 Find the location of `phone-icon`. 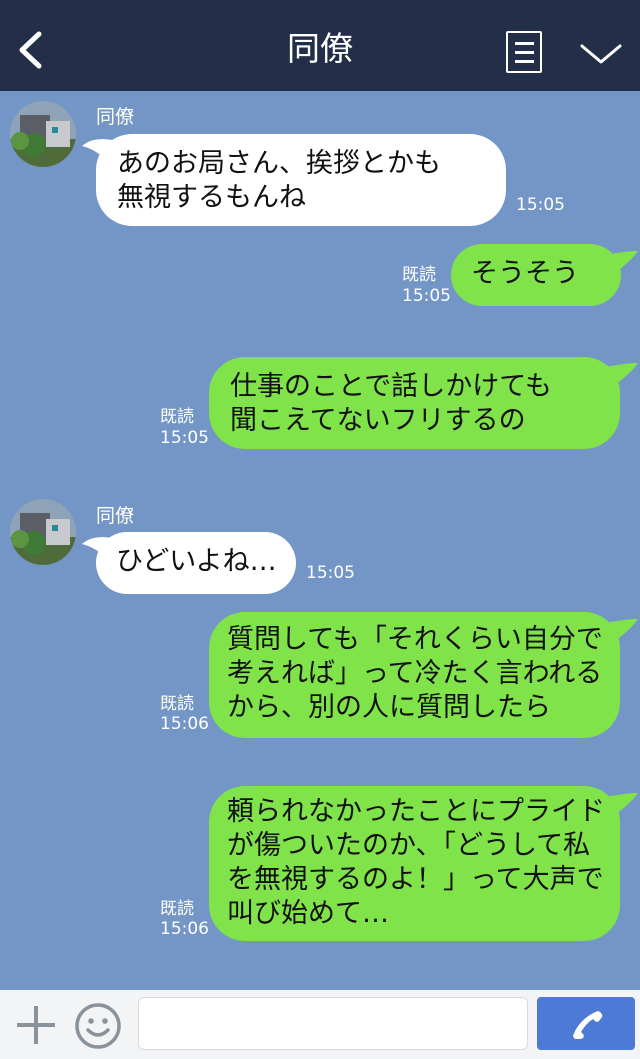

phone-icon is located at coordinates (588, 1025).